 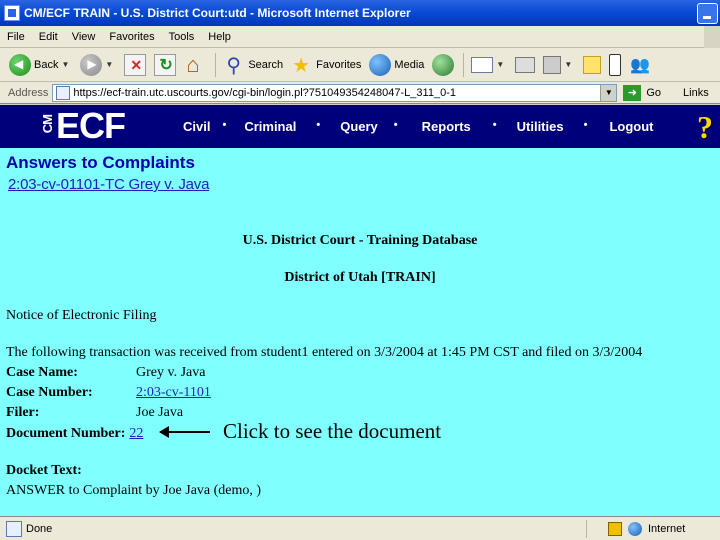 I want to click on status-bar: Done Internet, so click(x=360, y=528).